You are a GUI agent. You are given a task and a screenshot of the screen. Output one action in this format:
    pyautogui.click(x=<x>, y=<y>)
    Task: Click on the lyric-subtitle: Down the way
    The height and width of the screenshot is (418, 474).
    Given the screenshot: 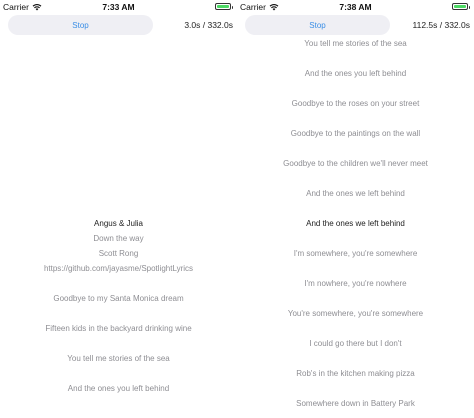 What is the action you would take?
    pyautogui.click(x=118, y=238)
    